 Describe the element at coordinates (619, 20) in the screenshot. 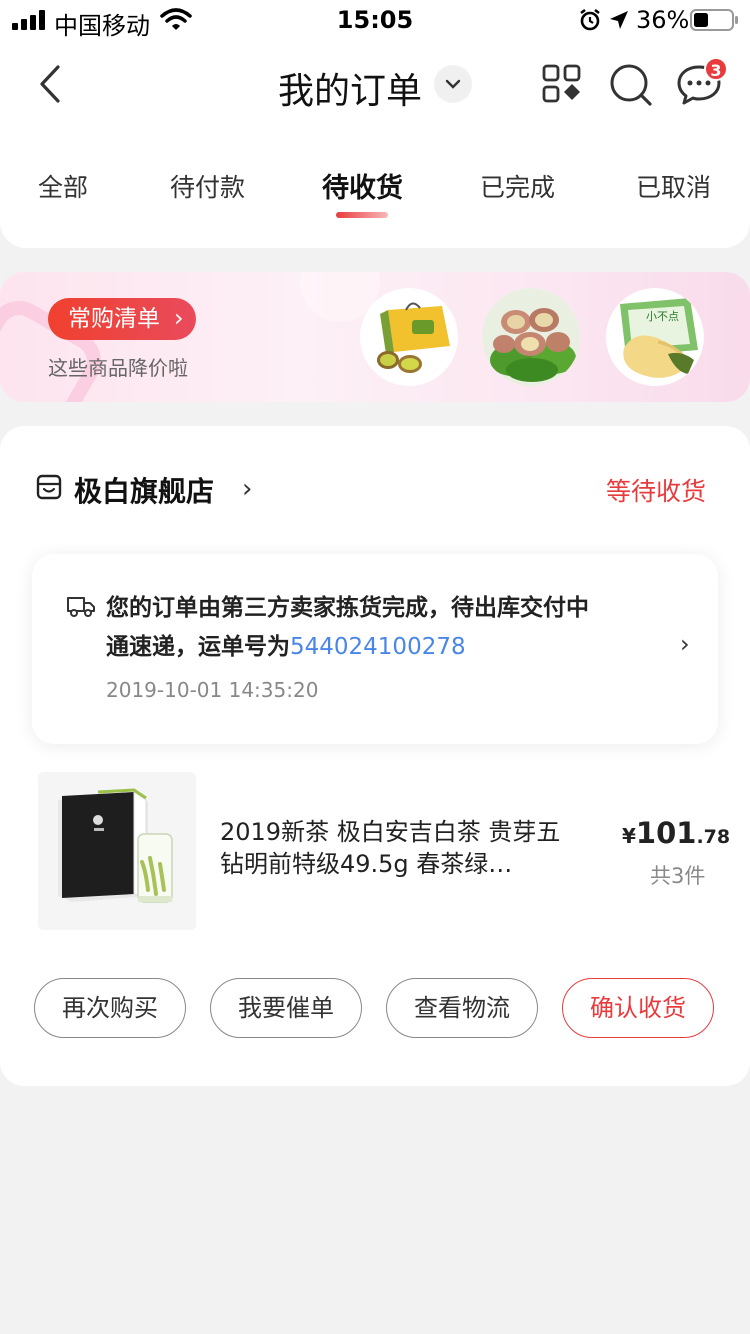

I see `location-arrow-icon` at that location.